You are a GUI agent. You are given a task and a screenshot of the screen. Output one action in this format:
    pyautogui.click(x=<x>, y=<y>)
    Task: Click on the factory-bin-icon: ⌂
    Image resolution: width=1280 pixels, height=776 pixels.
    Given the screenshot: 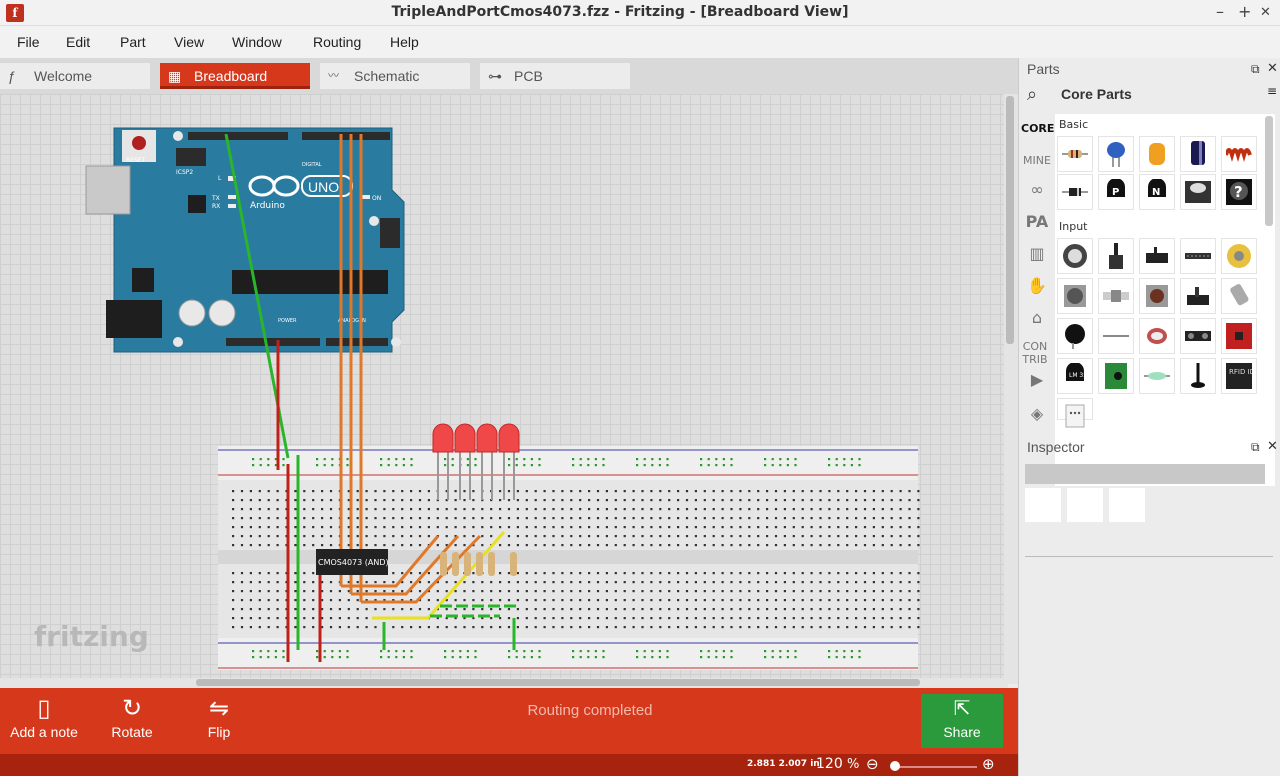 What is the action you would take?
    pyautogui.click(x=1037, y=317)
    